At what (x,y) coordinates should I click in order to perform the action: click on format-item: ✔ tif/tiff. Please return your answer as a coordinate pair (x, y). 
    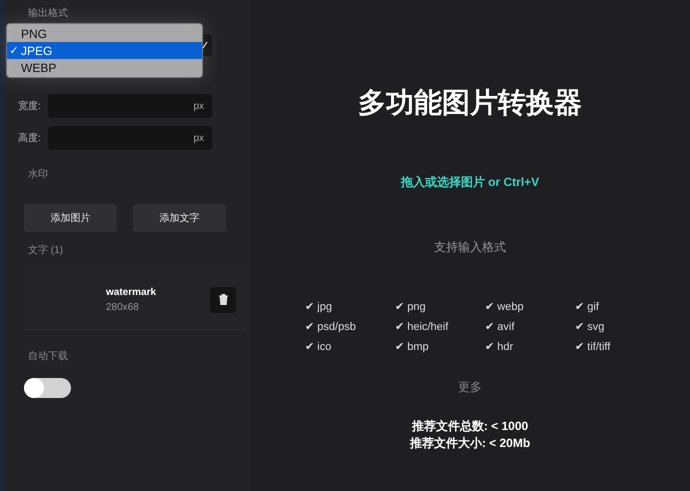
    Looking at the image, I should click on (593, 346).